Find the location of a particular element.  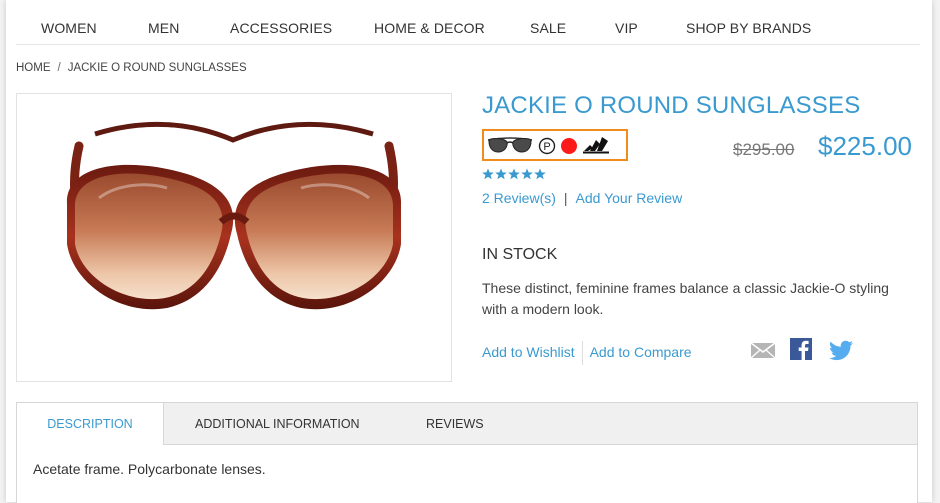

nav-item-home-decor: HOME & DECOR is located at coordinates (429, 28).